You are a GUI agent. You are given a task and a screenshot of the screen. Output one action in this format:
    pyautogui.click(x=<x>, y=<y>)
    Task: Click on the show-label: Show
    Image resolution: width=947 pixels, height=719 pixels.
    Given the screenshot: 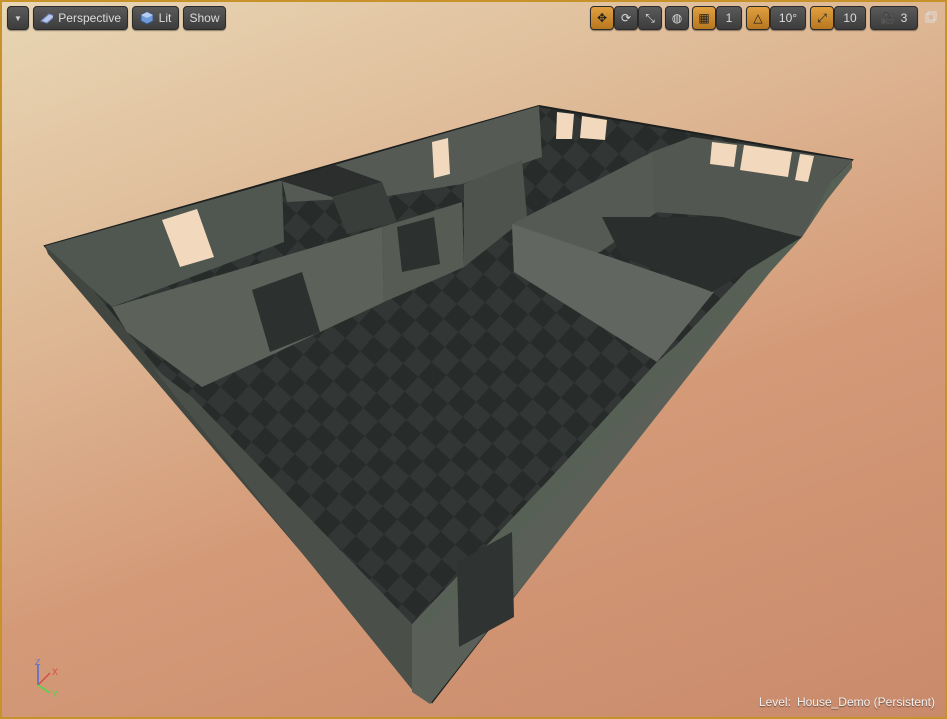 What is the action you would take?
    pyautogui.click(x=204, y=18)
    